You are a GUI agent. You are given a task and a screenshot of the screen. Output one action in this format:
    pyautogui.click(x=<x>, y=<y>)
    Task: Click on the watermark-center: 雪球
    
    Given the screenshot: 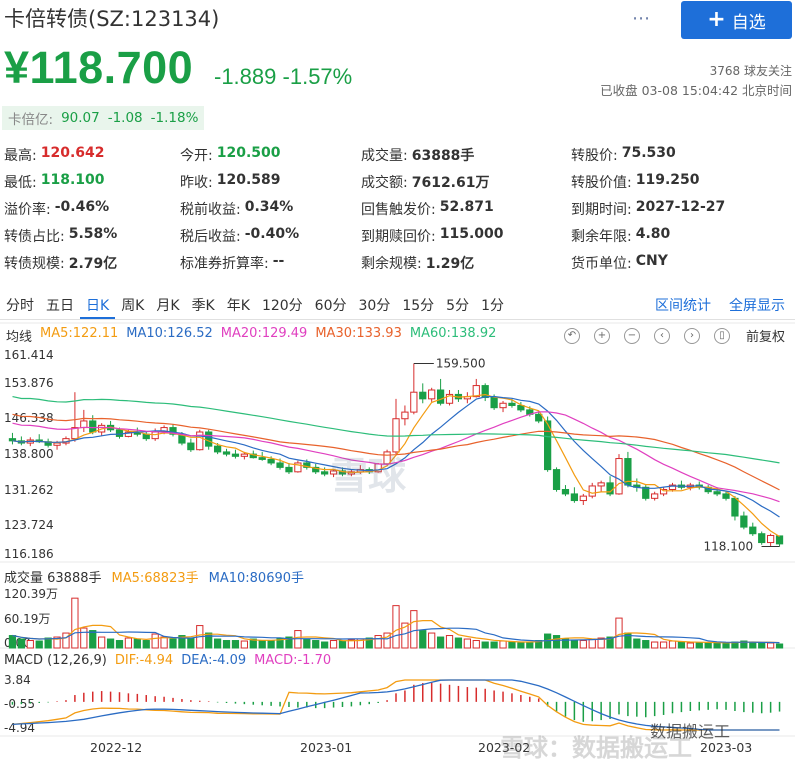 What is the action you would take?
    pyautogui.click(x=368, y=476)
    